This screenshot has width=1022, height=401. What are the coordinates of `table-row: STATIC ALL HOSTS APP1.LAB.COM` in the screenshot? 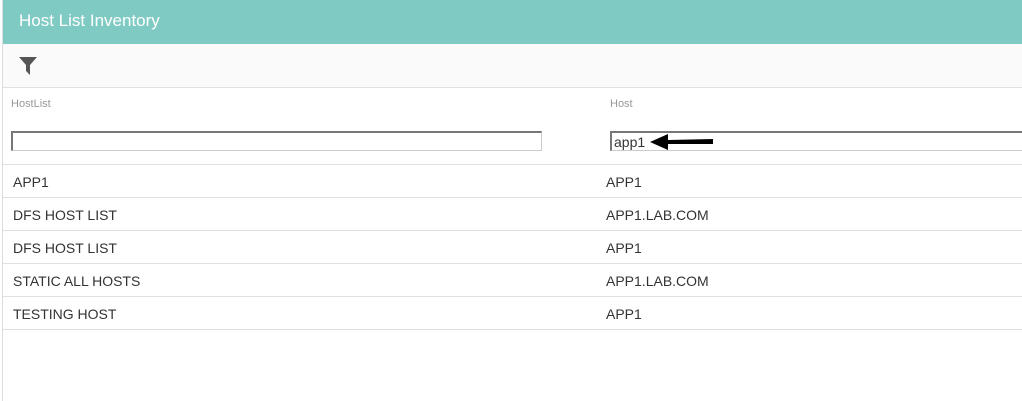 It's located at (512, 280).